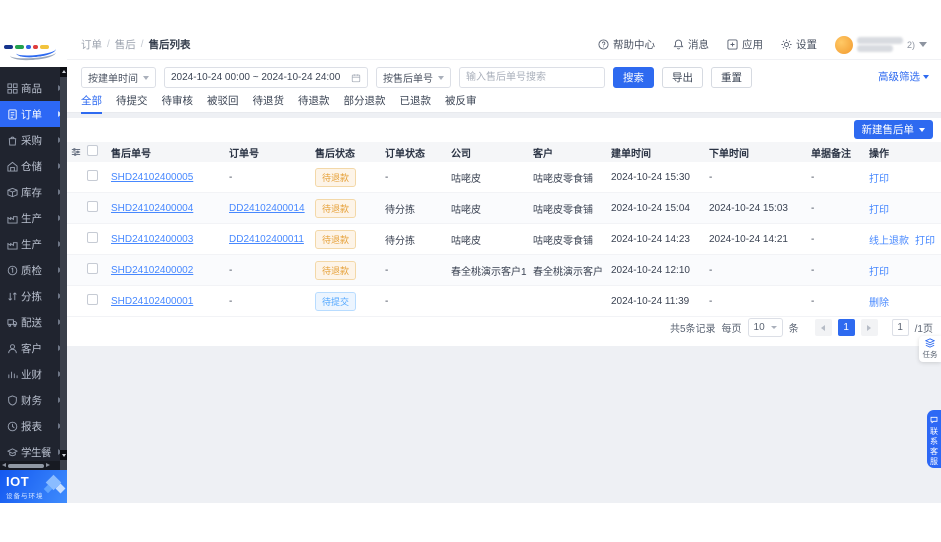 The width and height of the screenshot is (941, 542). Describe the element at coordinates (543, 154) in the screenshot. I see `col-header-customer: 客户` at that location.